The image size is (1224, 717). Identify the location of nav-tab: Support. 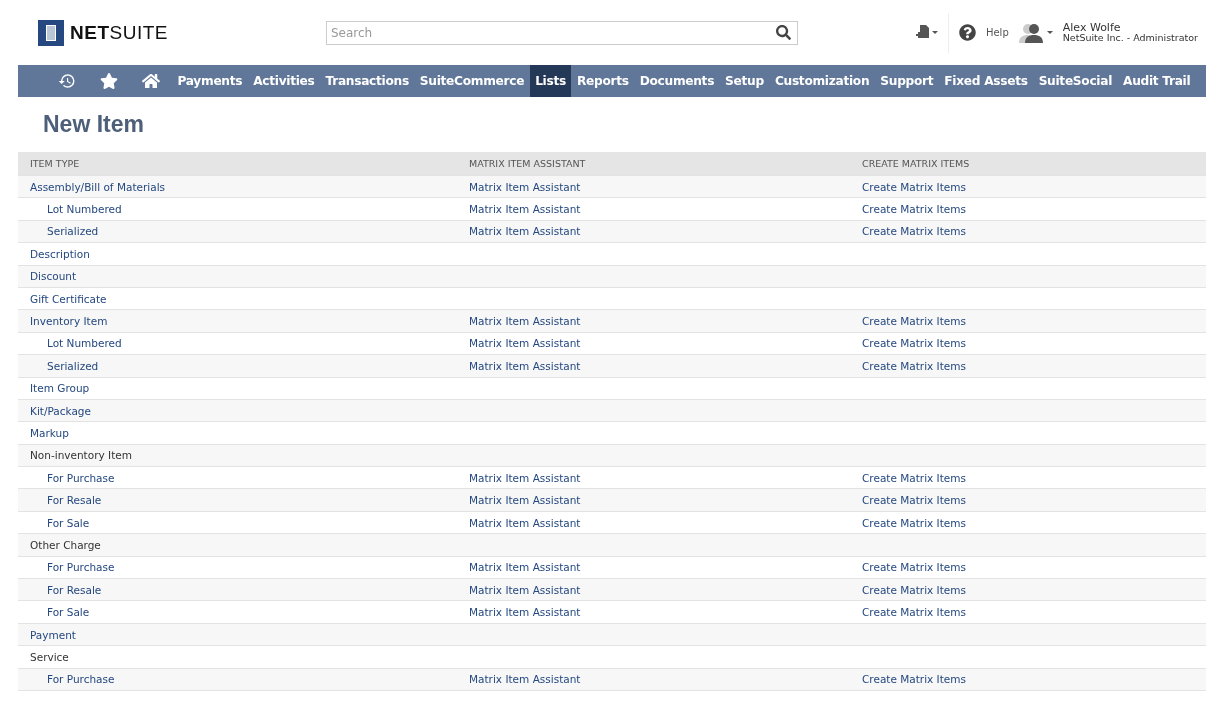
(906, 81).